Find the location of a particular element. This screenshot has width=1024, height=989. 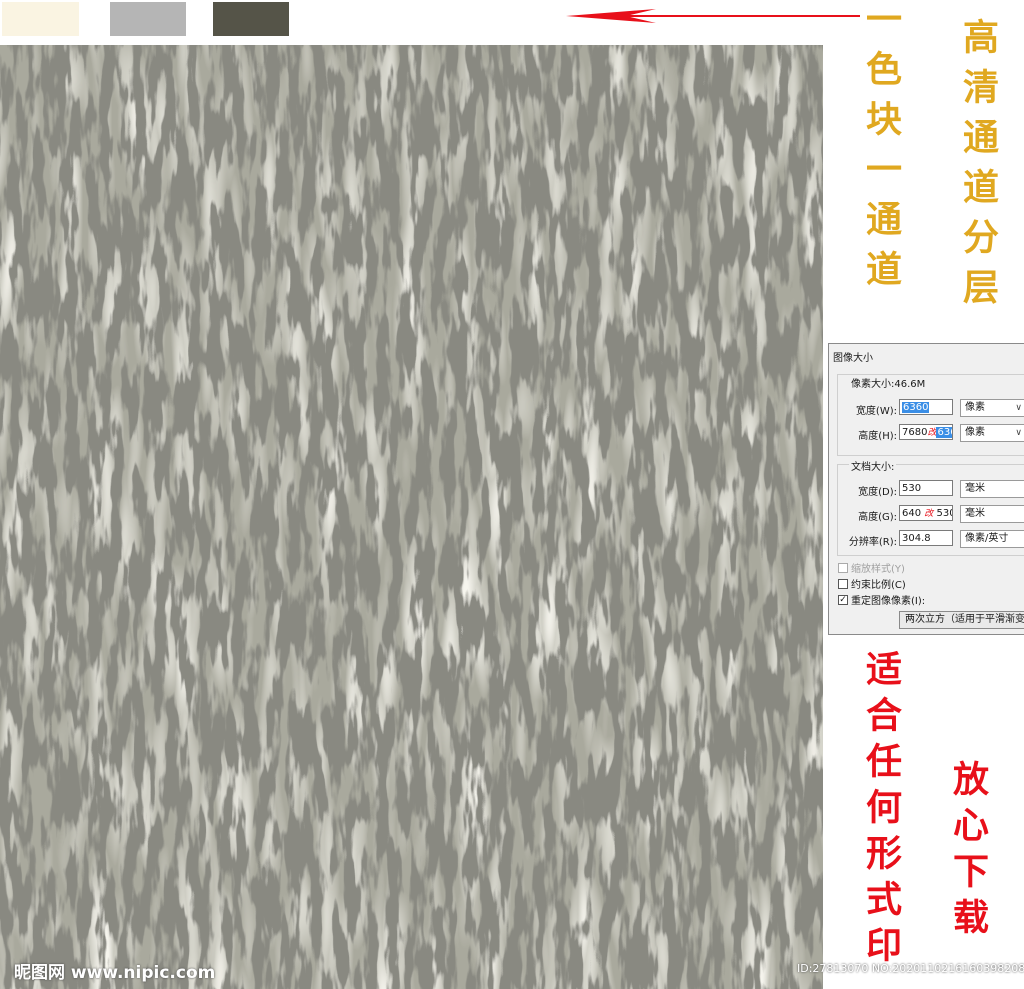

doc-height-old-value: 640 is located at coordinates (912, 513).